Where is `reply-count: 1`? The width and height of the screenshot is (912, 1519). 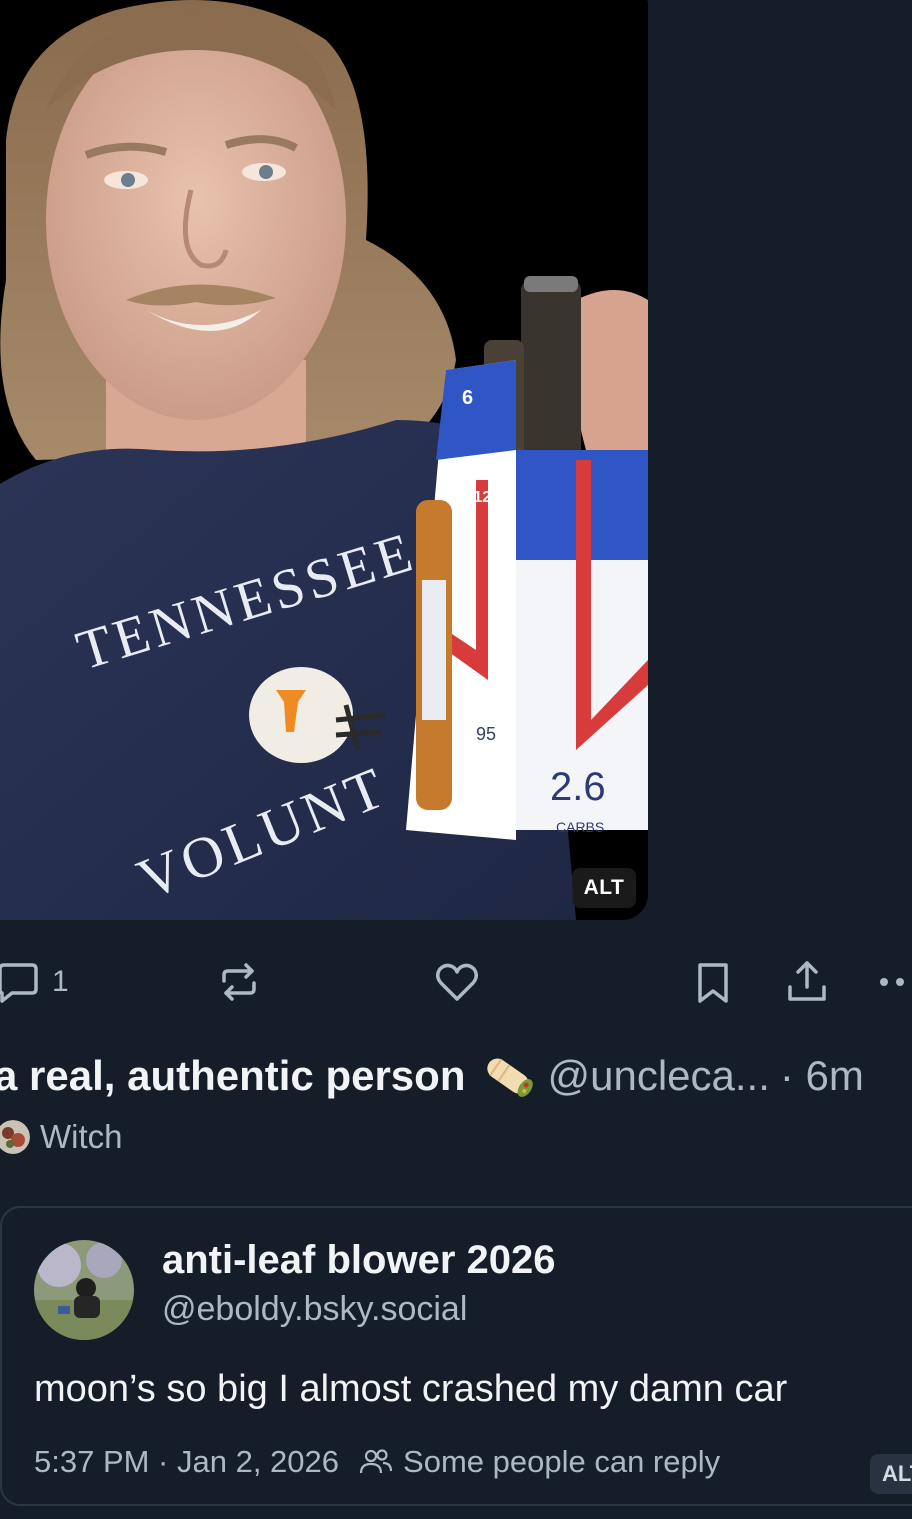 reply-count: 1 is located at coordinates (60, 981).